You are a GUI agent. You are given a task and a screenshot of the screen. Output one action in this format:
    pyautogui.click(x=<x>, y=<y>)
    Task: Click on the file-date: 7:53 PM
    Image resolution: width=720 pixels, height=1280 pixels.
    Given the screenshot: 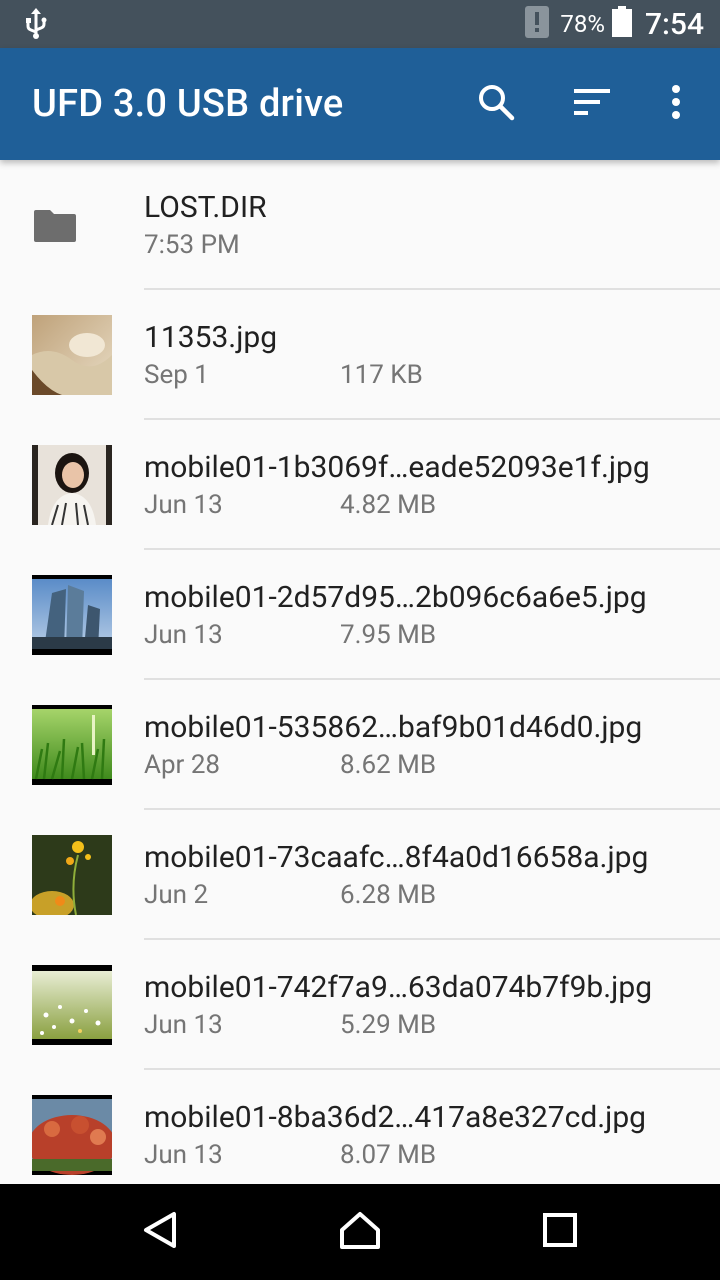 What is the action you would take?
    pyautogui.click(x=192, y=245)
    